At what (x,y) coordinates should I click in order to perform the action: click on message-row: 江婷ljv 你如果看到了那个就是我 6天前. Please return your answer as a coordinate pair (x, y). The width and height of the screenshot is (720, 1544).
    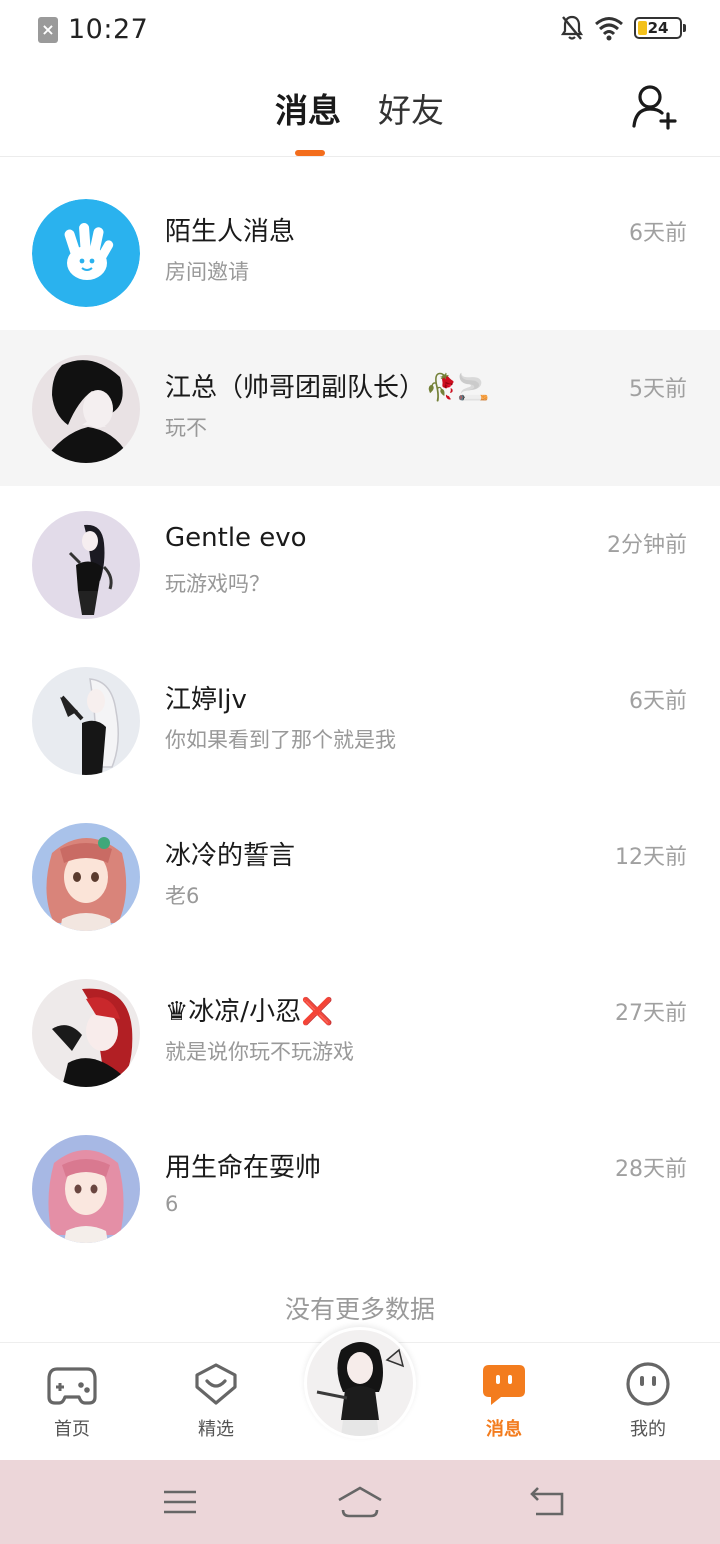
    Looking at the image, I should click on (360, 720).